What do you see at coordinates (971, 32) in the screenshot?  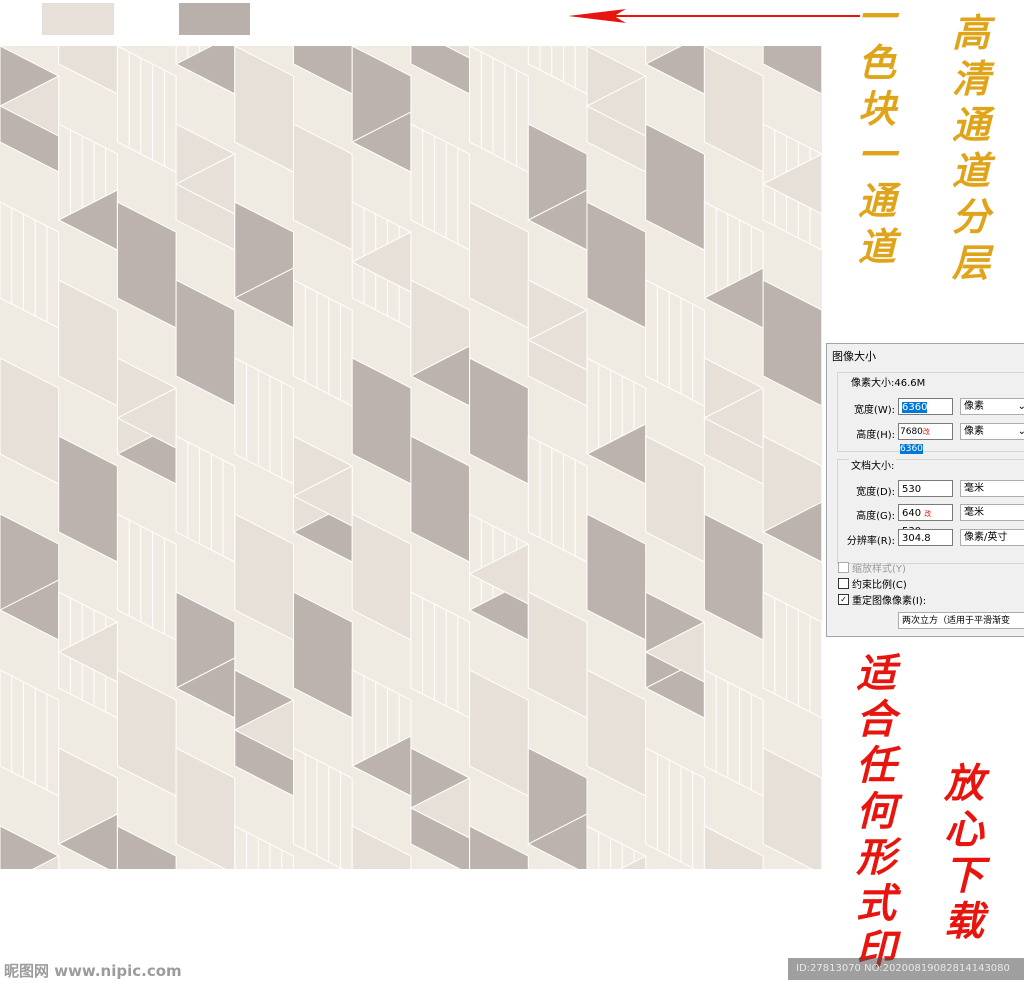 I see `text-char: 高` at bounding box center [971, 32].